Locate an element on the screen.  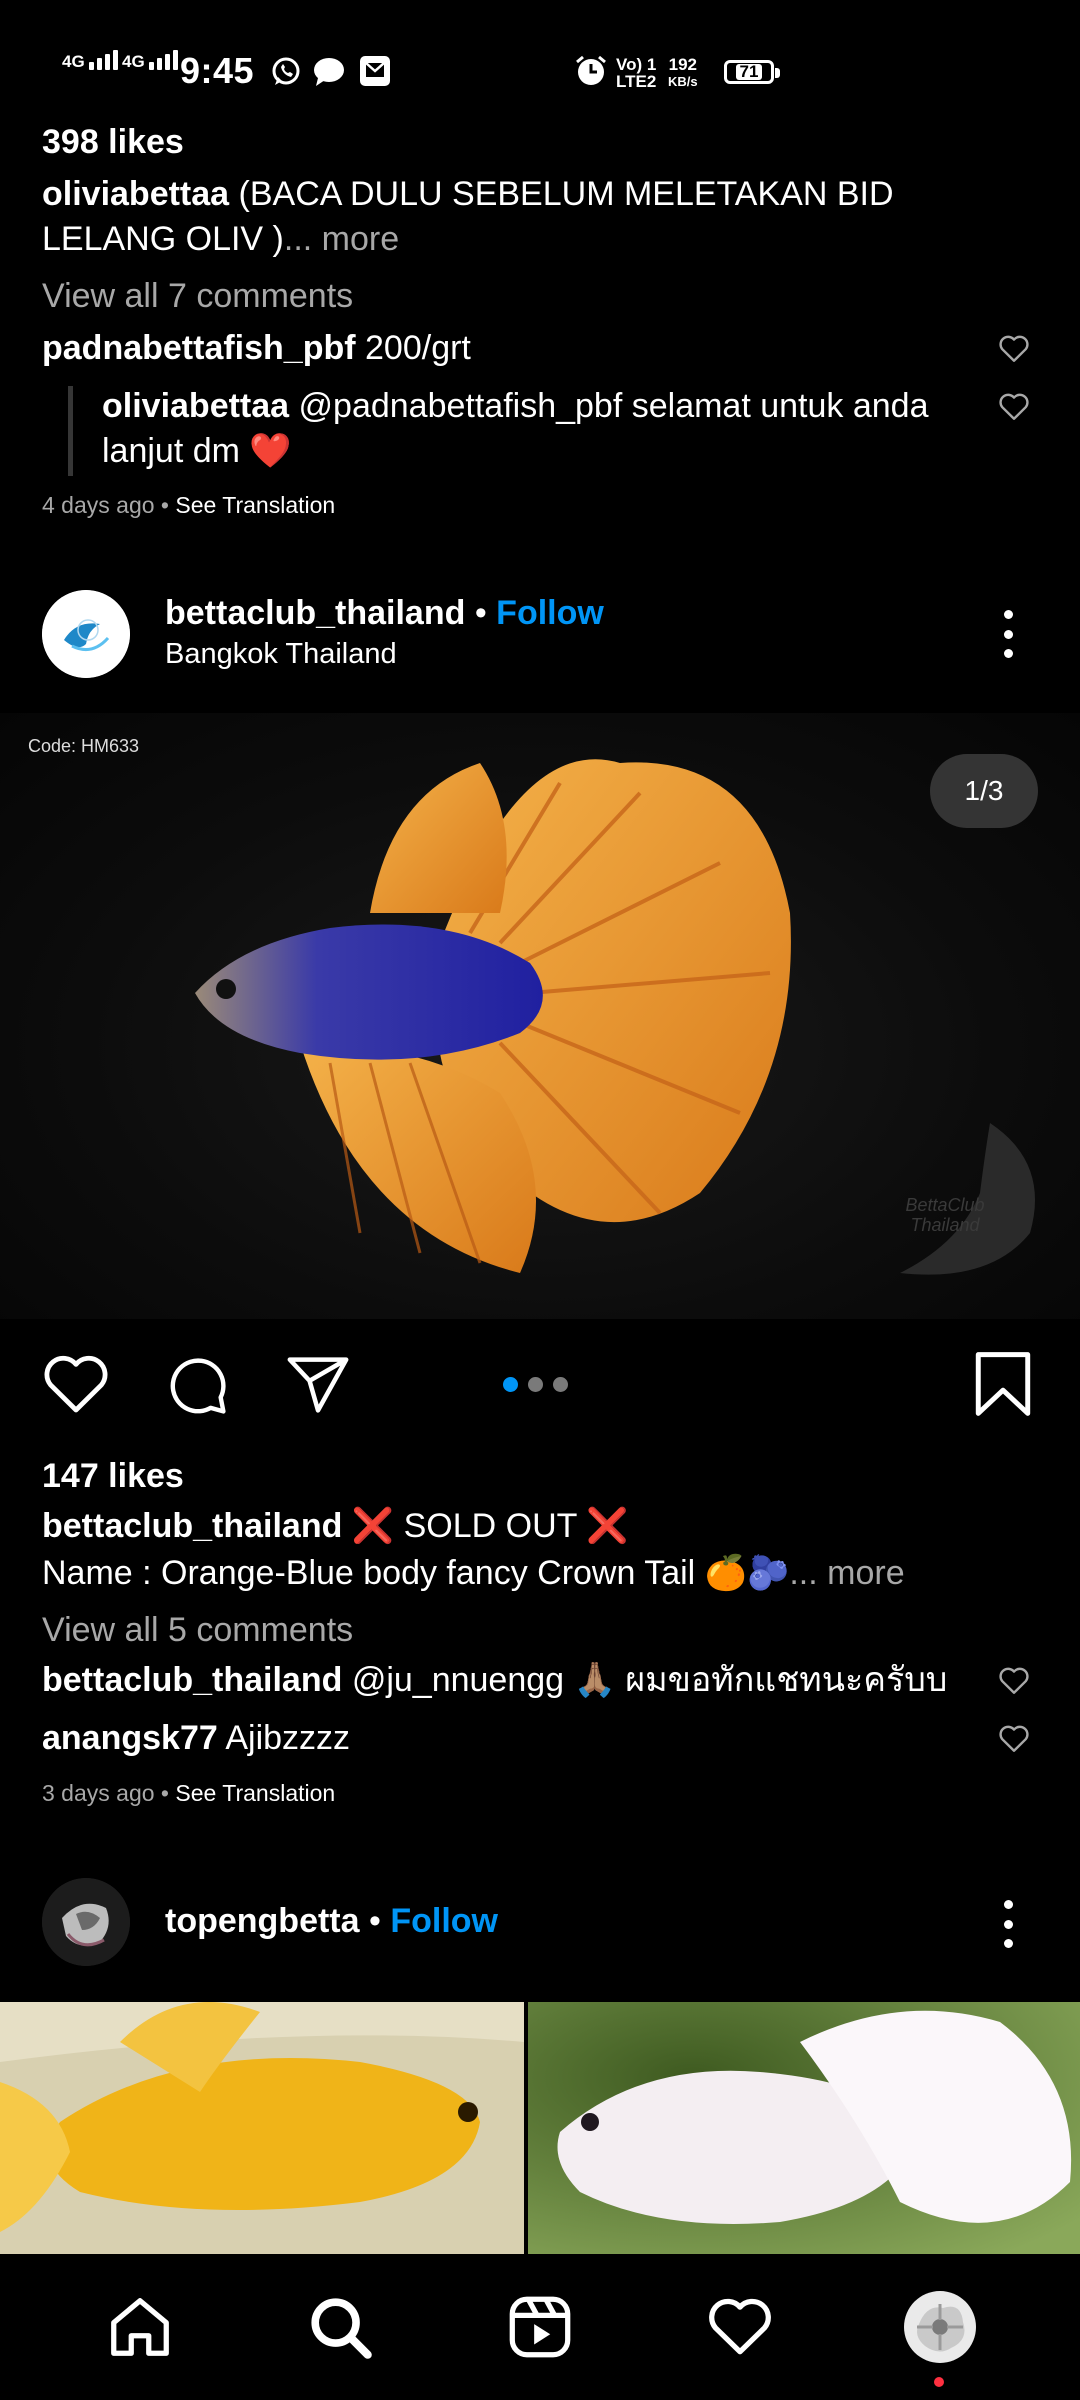
signal-sim2: 4G is located at coordinates (150, 60).